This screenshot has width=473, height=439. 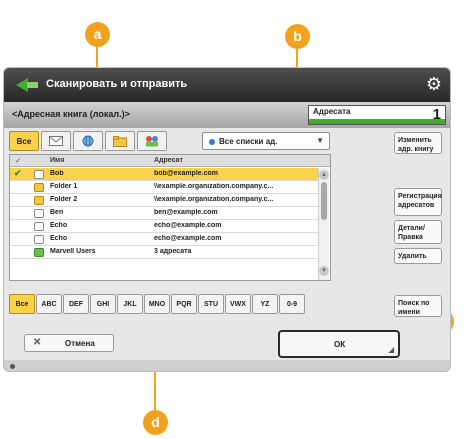 I want to click on cancel-button: ✕ Отмена, so click(x=69, y=343).